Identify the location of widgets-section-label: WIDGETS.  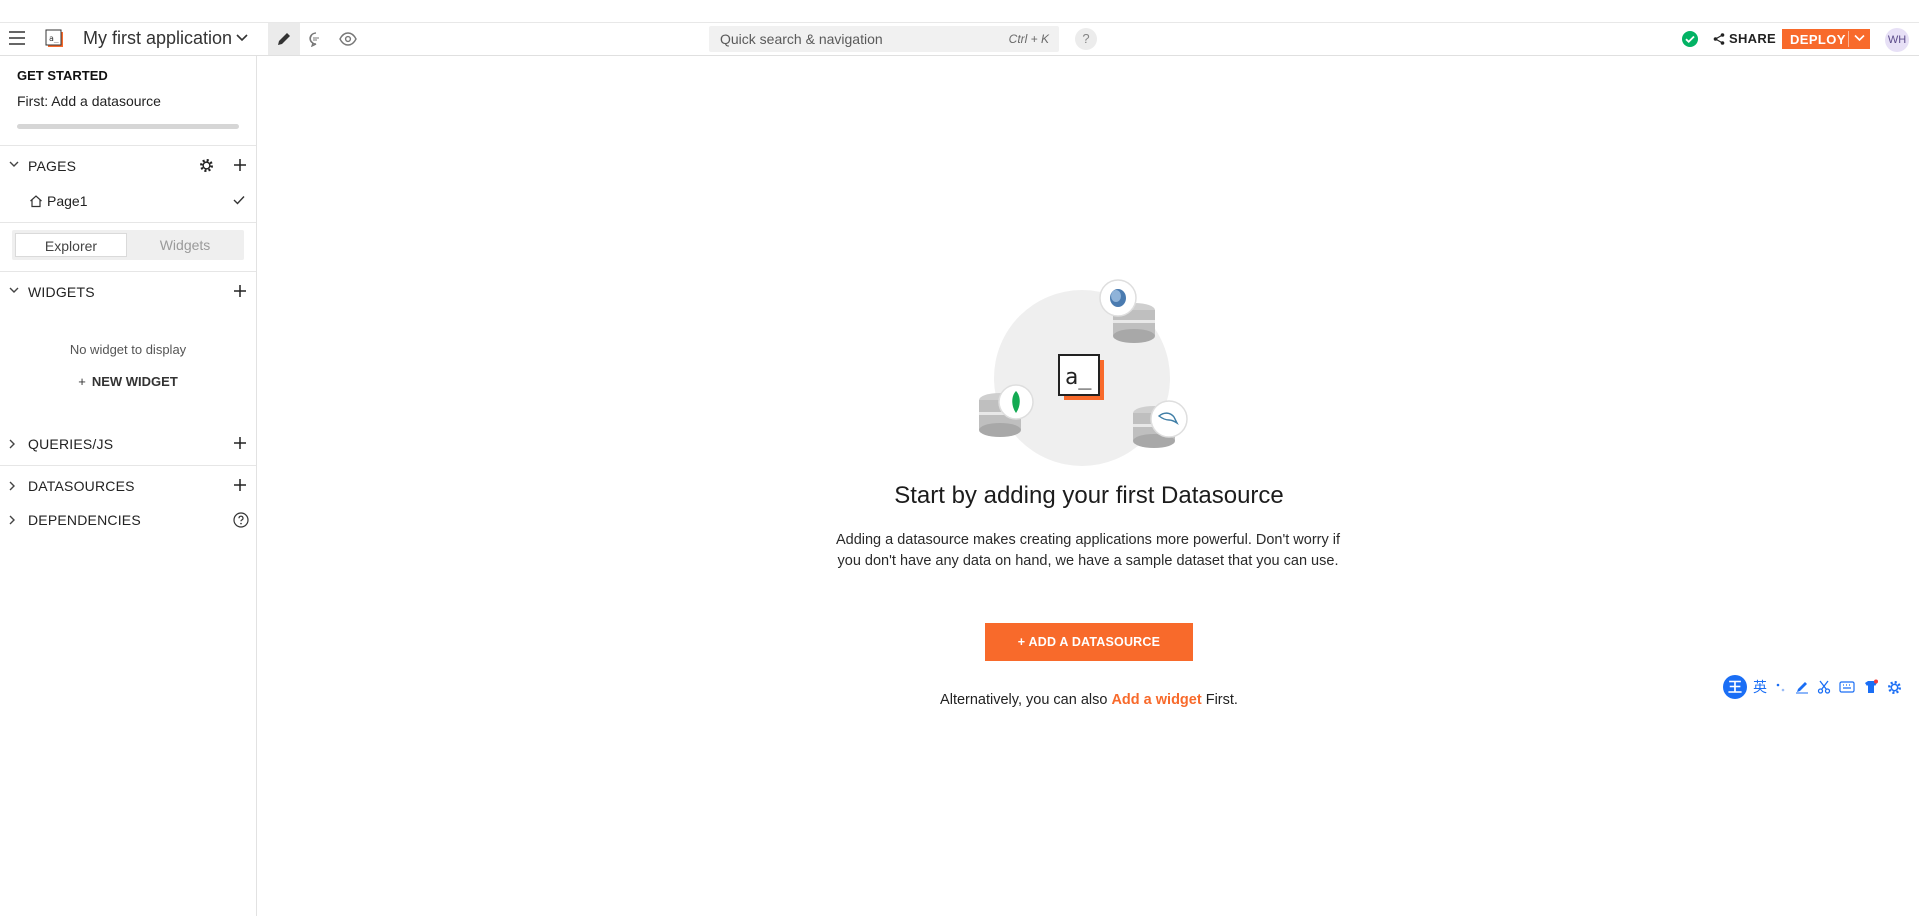
(61, 292).